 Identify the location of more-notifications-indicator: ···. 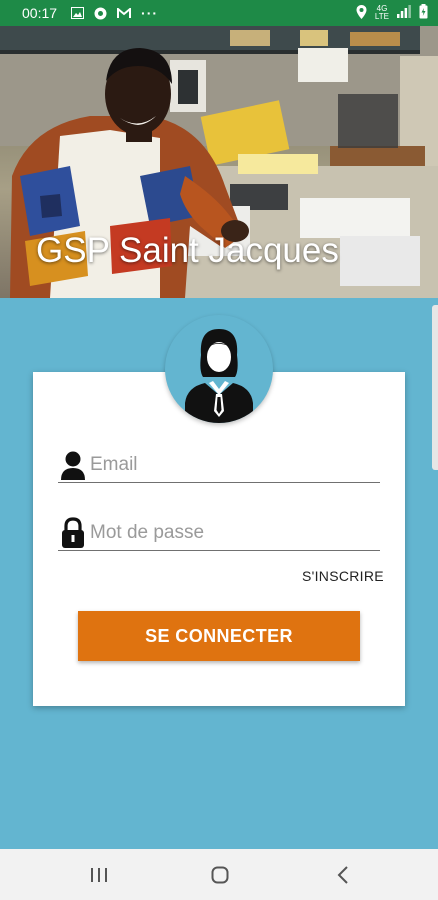
(150, 13).